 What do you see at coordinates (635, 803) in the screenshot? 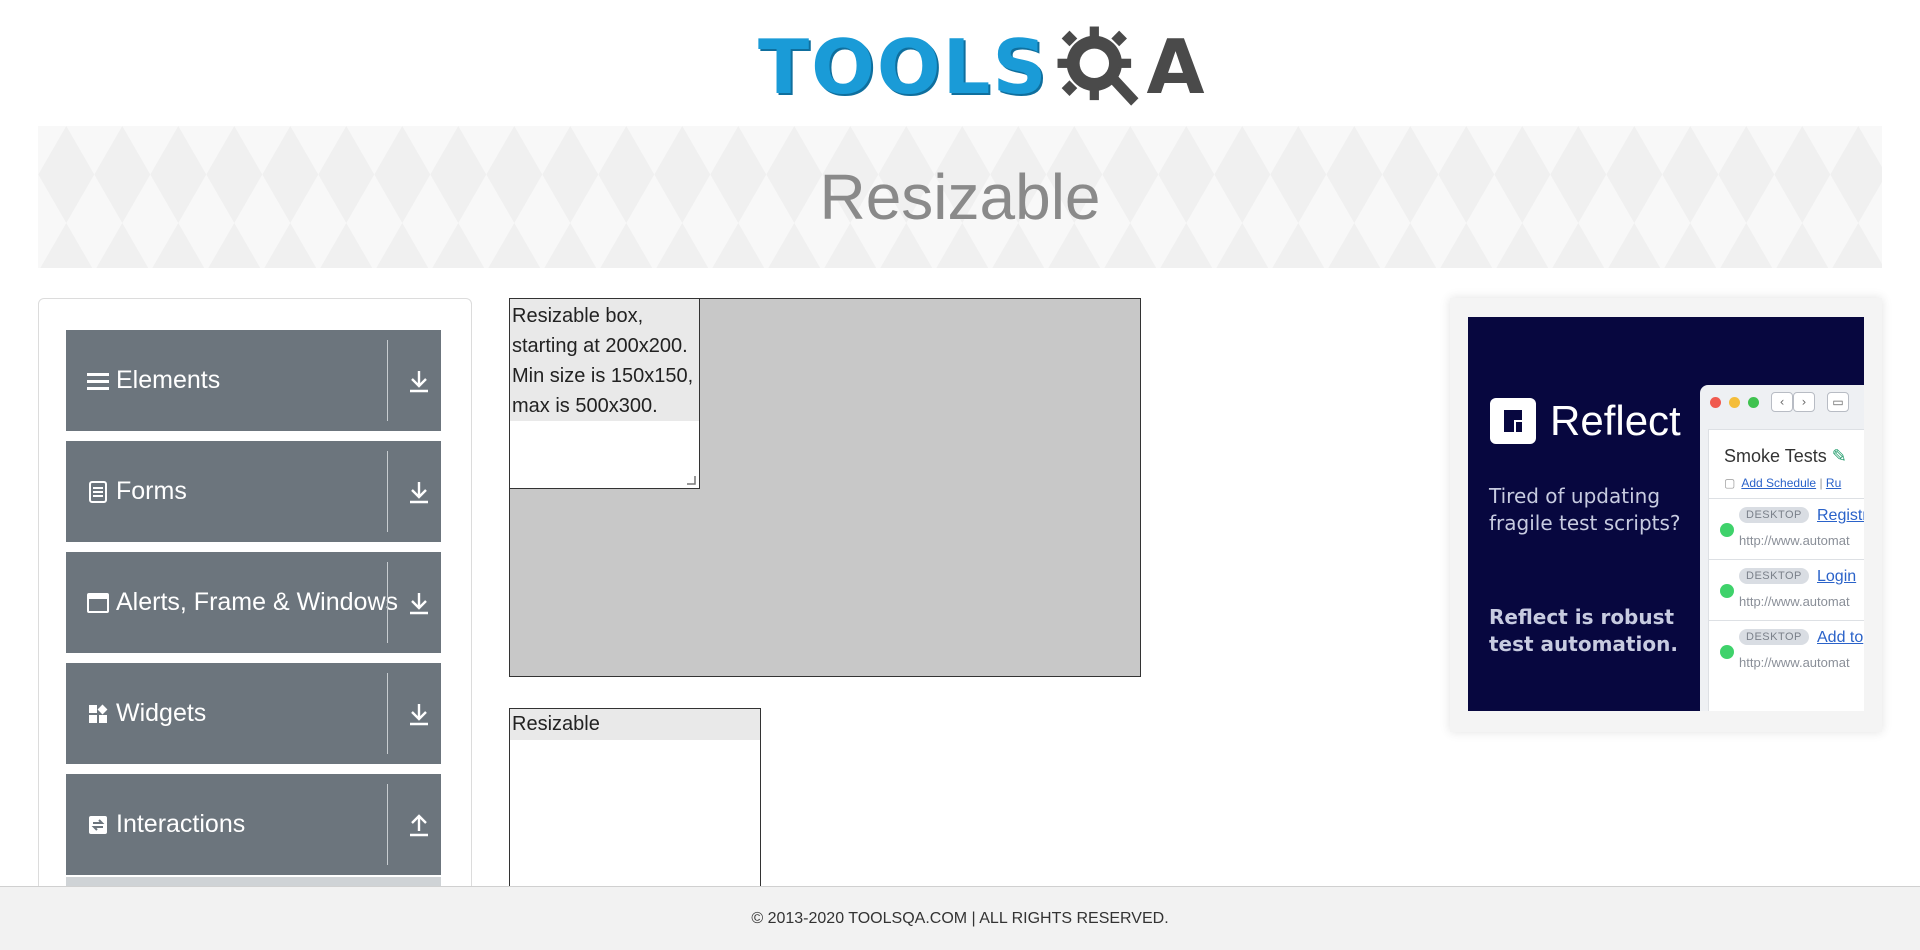
I see `resizable-box-free: Resizable` at bounding box center [635, 803].